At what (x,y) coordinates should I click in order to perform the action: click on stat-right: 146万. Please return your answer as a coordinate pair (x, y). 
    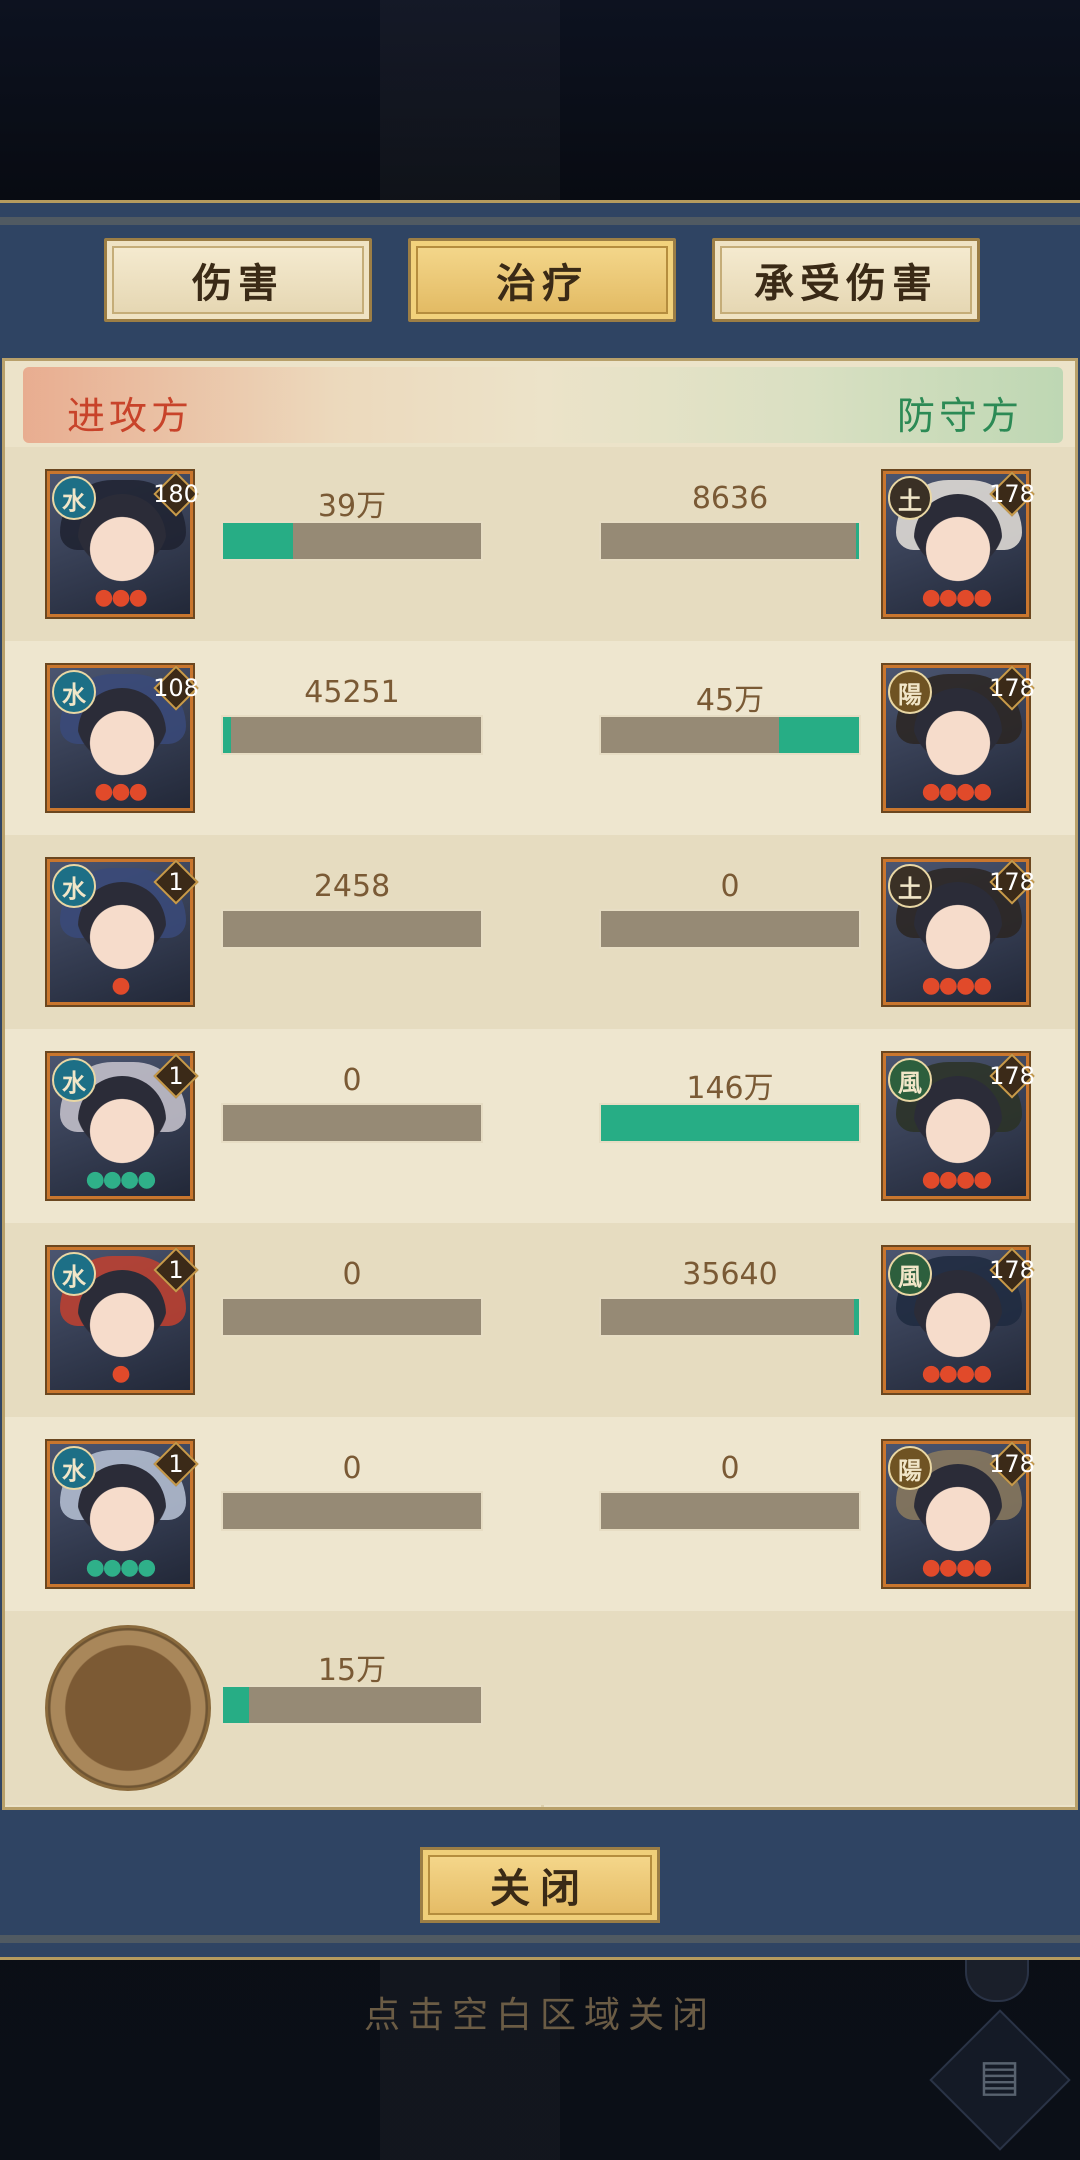
    Looking at the image, I should click on (730, 1103).